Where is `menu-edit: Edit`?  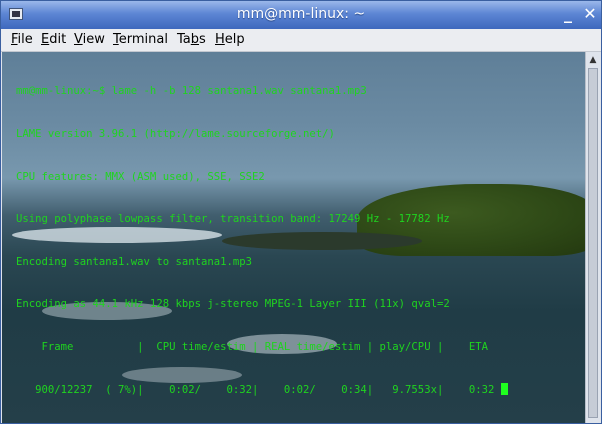 menu-edit: Edit is located at coordinates (53, 39).